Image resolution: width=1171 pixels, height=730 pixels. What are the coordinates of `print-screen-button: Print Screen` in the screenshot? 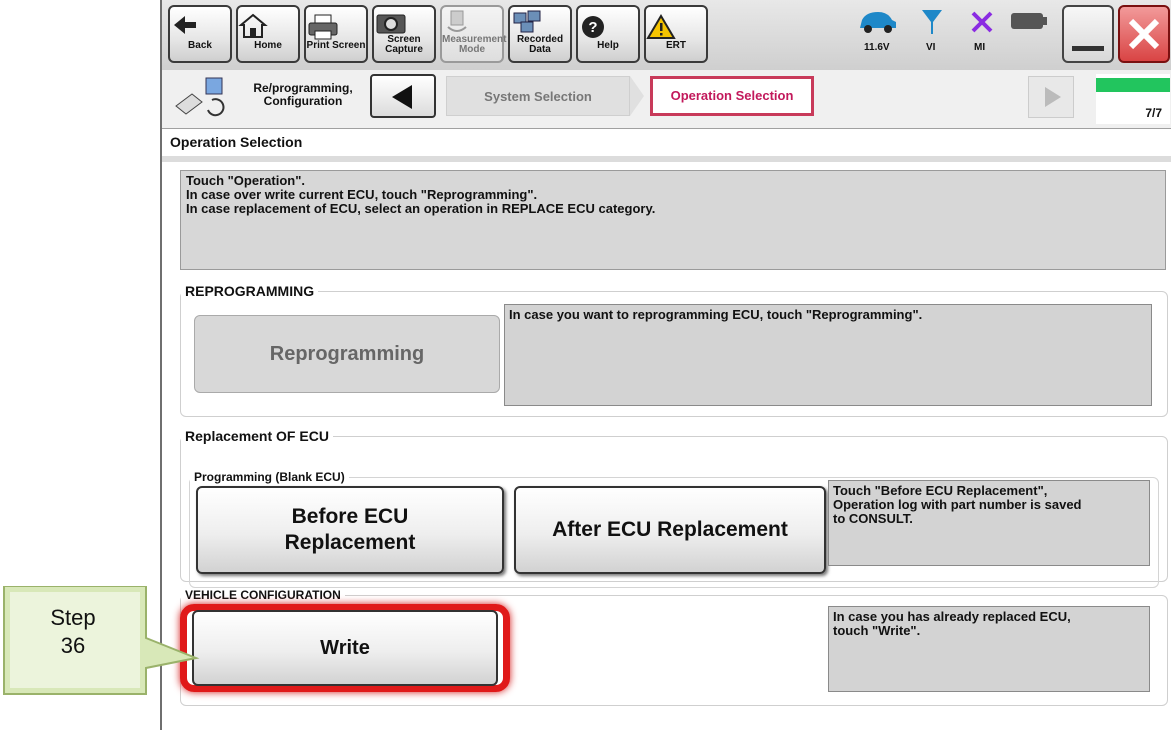 It's located at (336, 34).